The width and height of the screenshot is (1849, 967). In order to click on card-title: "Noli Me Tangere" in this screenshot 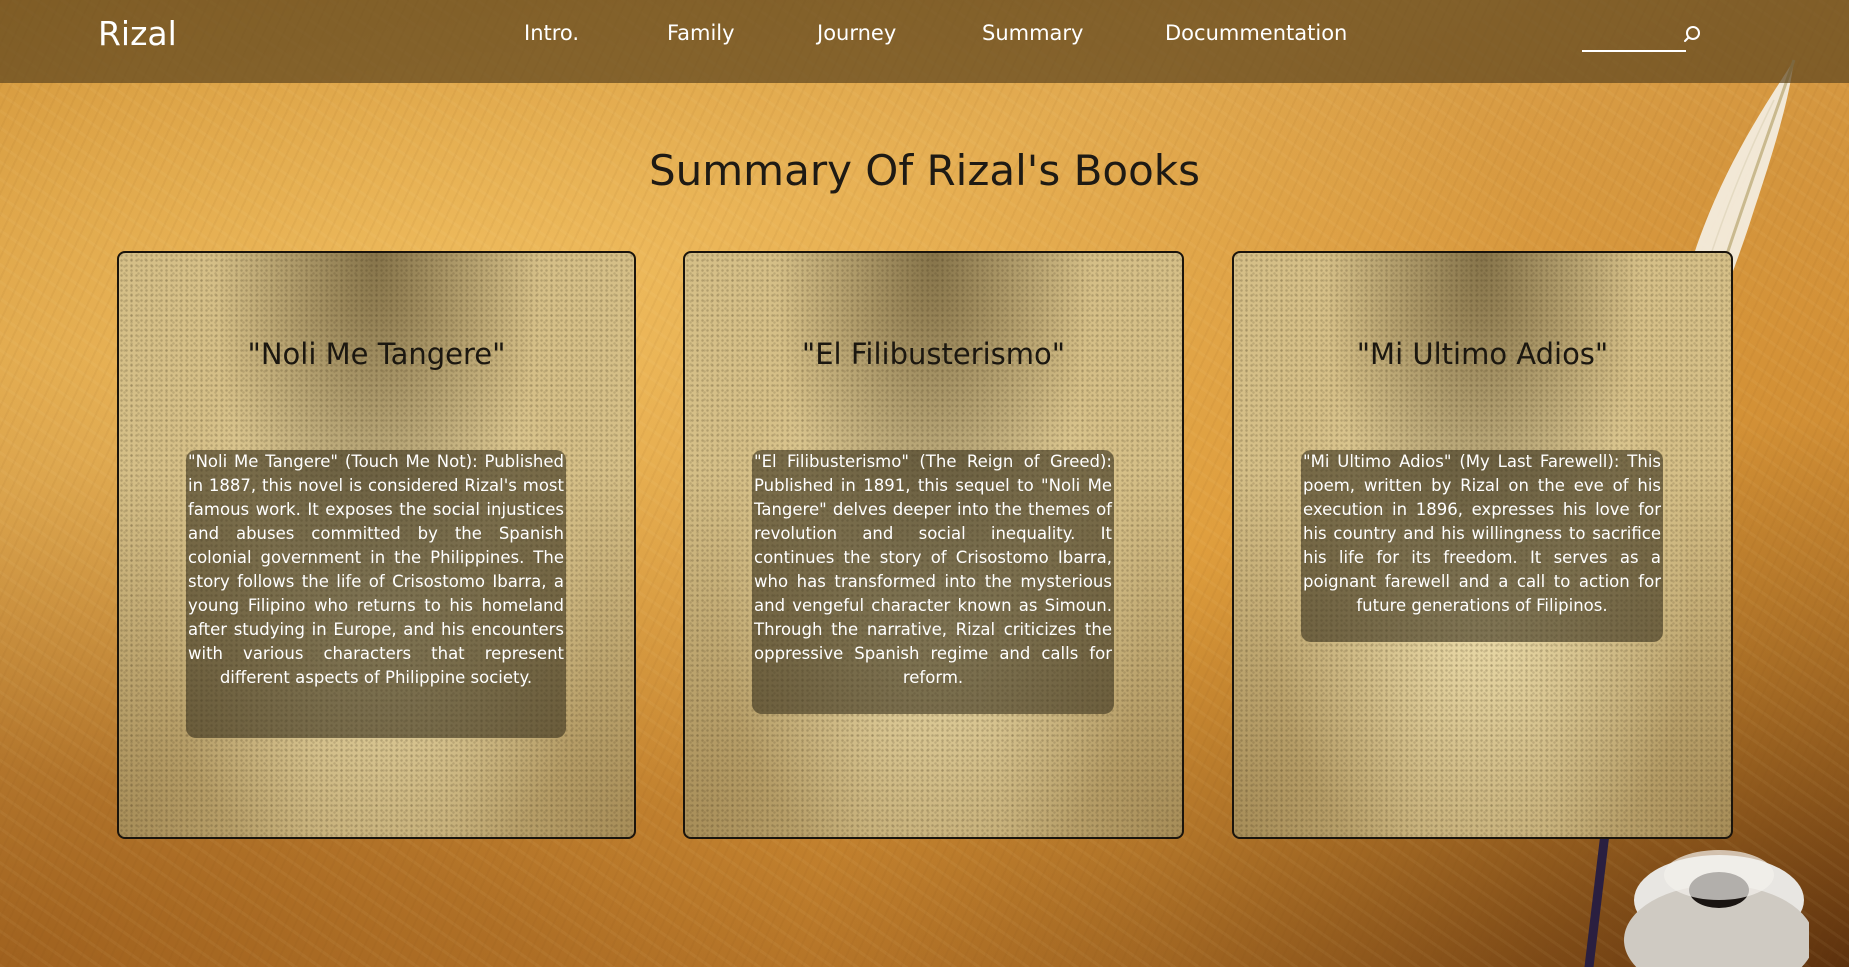, I will do `click(376, 354)`.